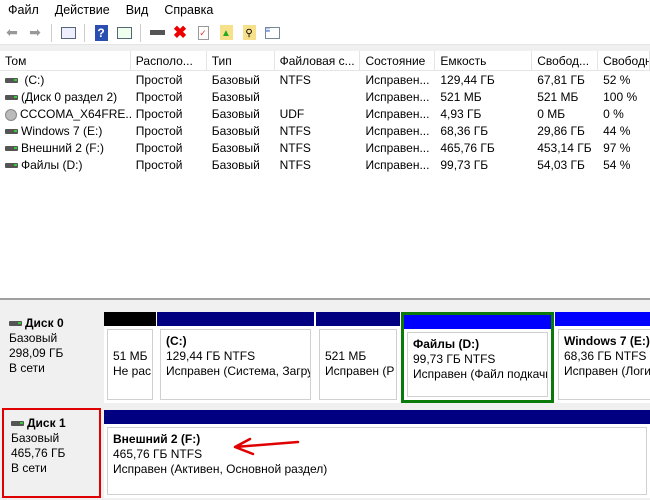  I want to click on disk-name: Диск 1, so click(46, 423).